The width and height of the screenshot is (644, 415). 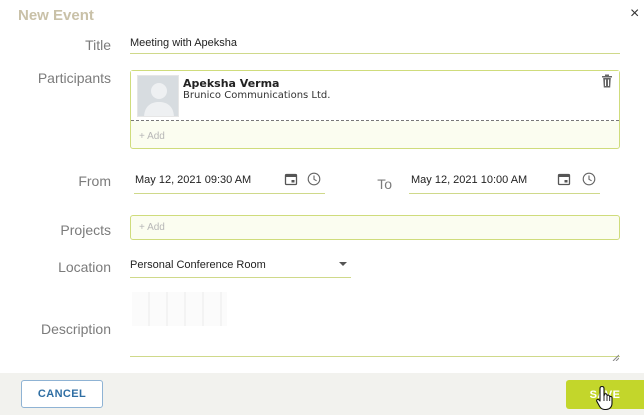 What do you see at coordinates (152, 136) in the screenshot?
I see `participants-add-input: + Add` at bounding box center [152, 136].